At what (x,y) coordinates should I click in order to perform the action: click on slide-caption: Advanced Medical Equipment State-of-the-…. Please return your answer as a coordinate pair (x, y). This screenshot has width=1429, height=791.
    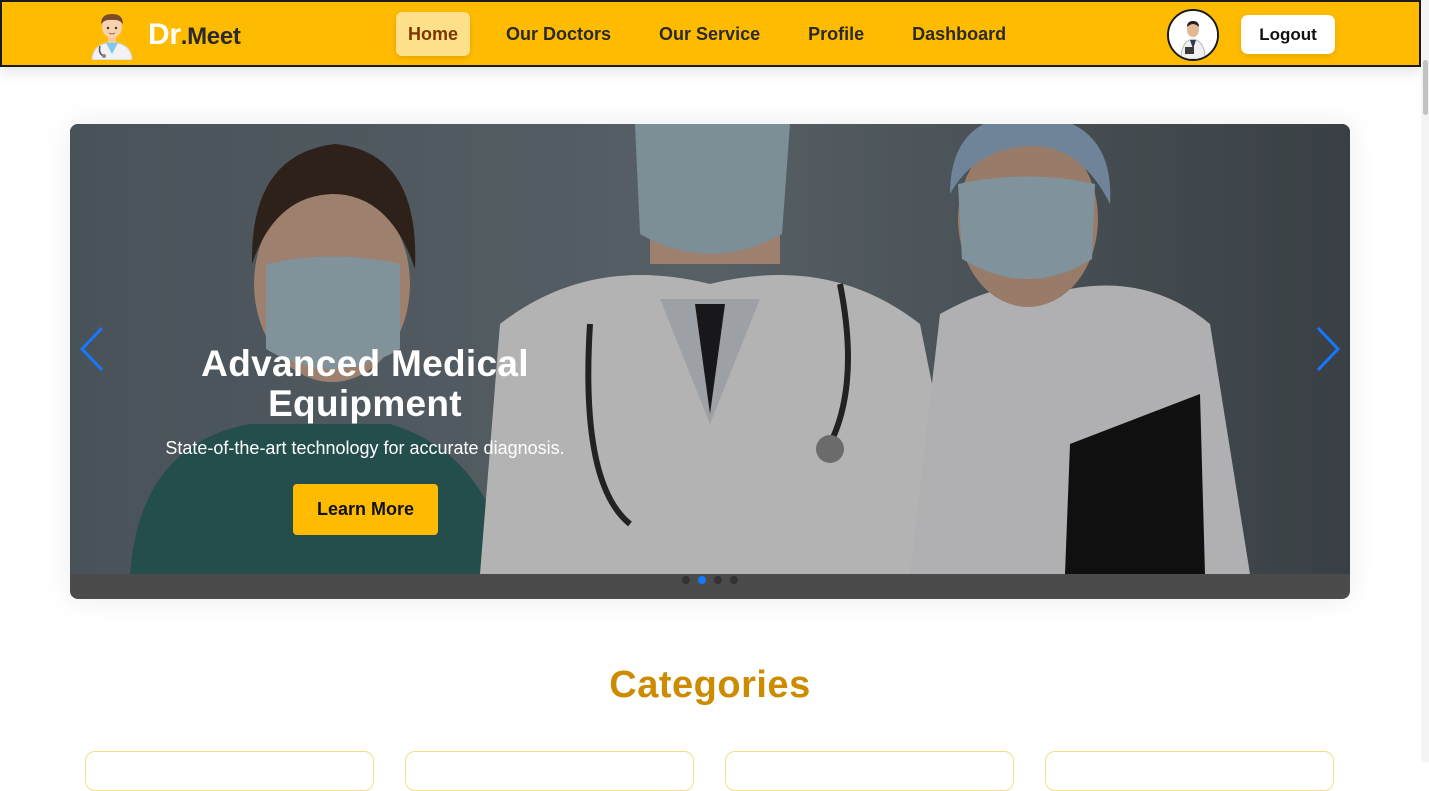
    Looking at the image, I should click on (365, 401).